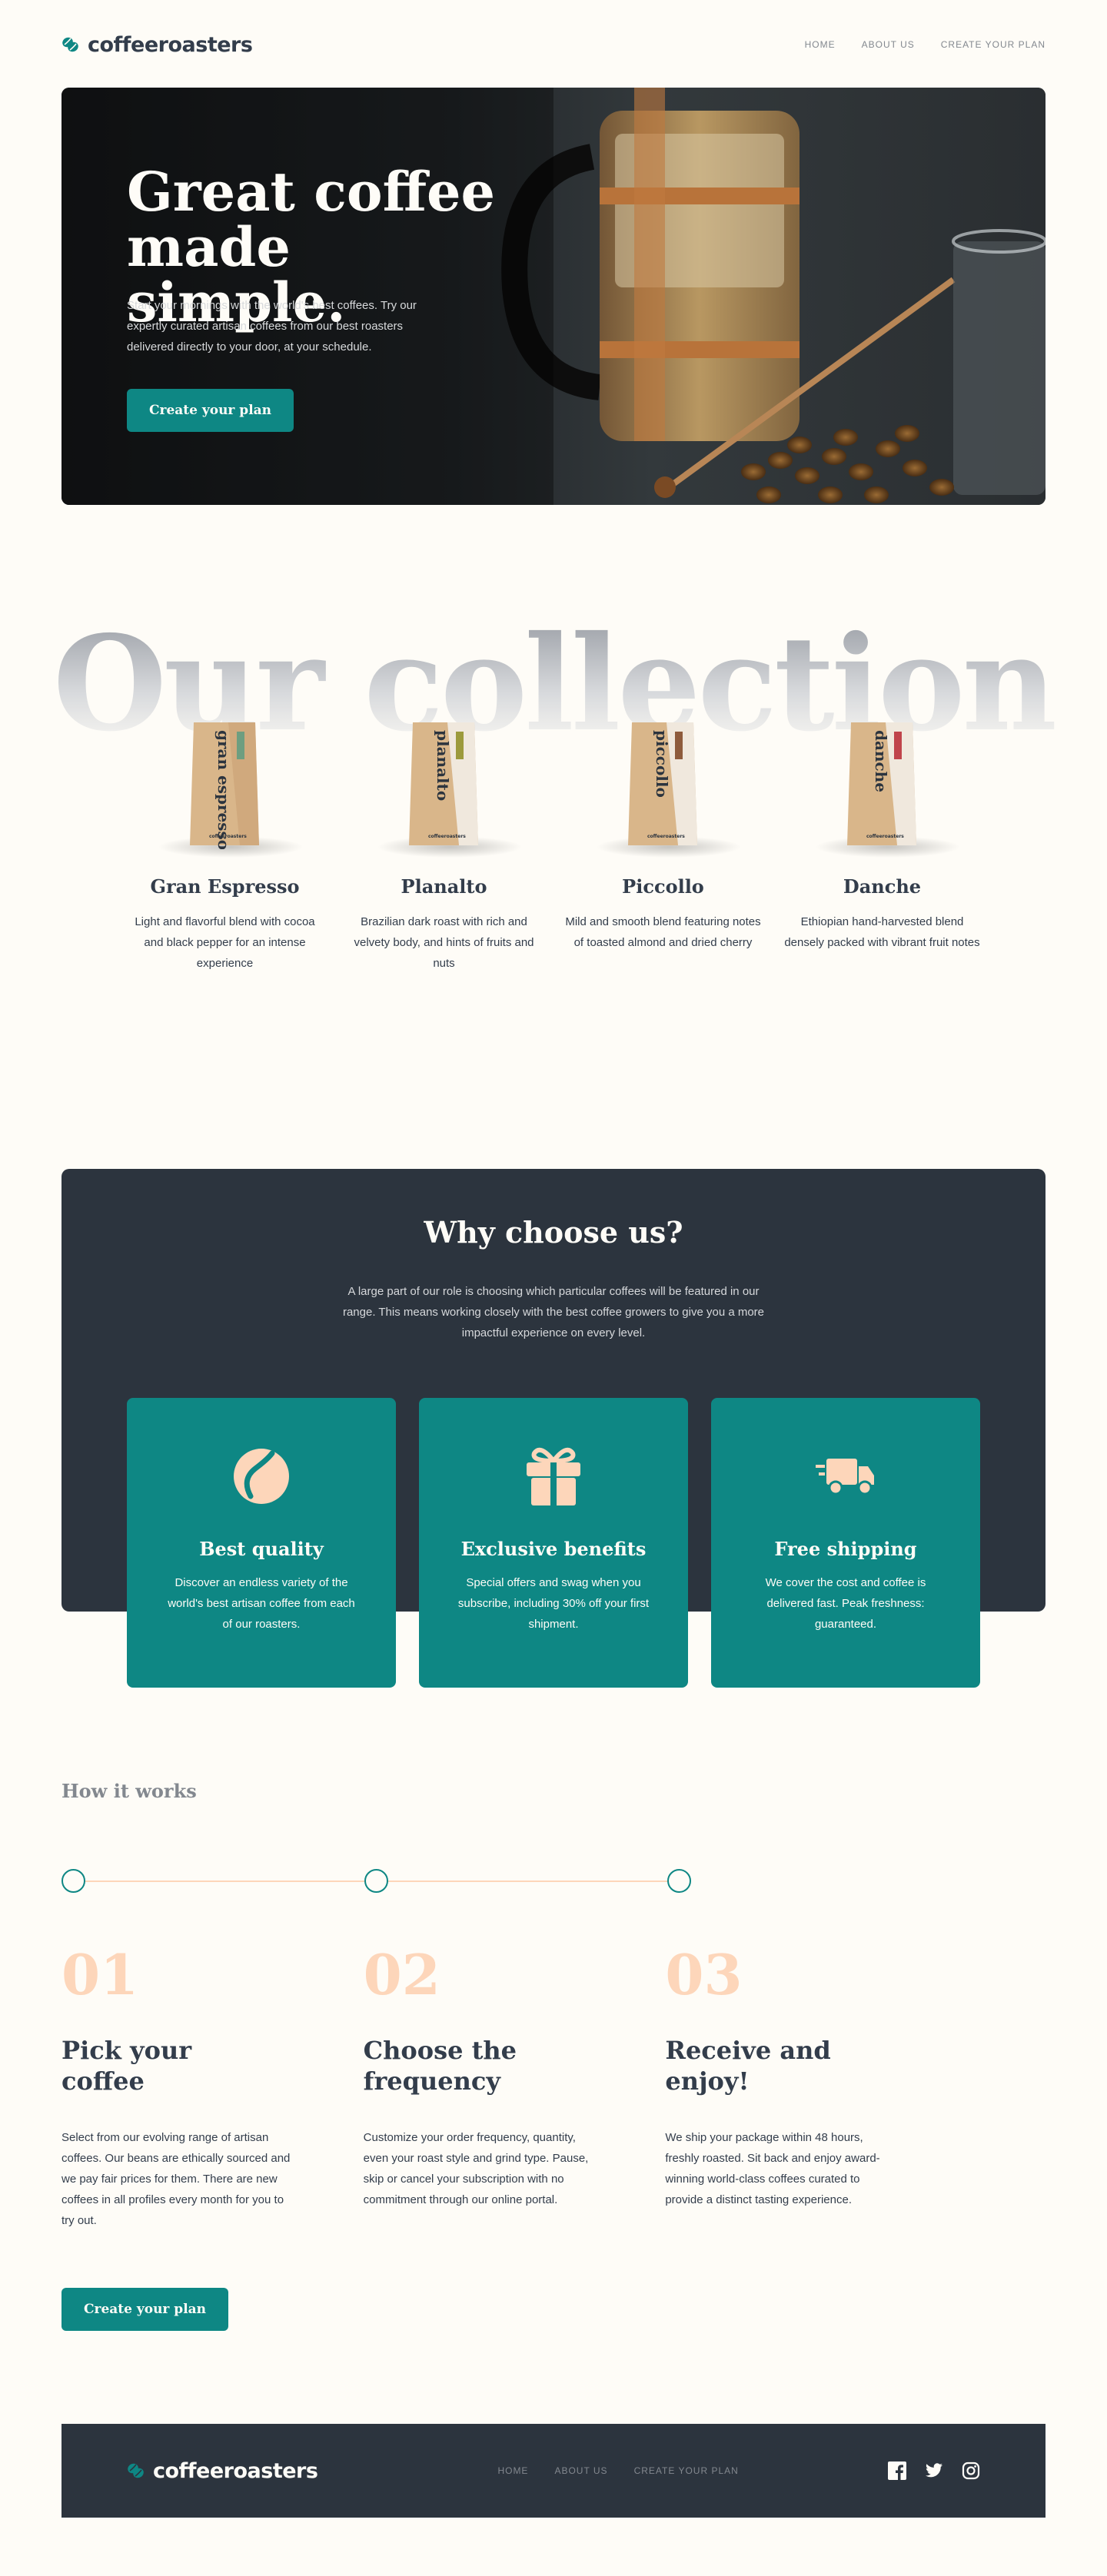  Describe the element at coordinates (170, 44) in the screenshot. I see `brand-name: coffeeroasters` at that location.